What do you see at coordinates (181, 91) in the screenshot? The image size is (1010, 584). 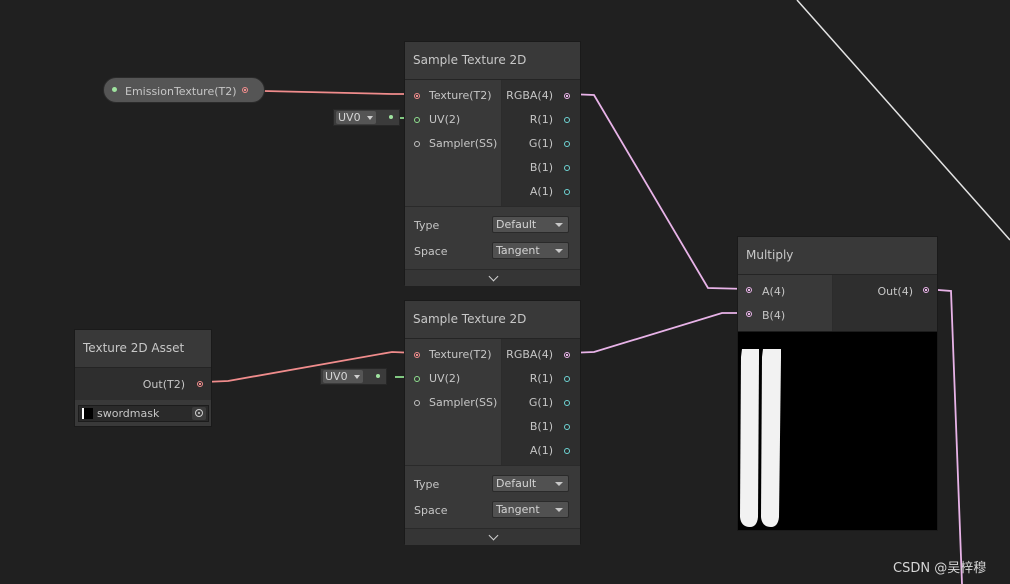 I see `property-label: EmissionTexture(T2)` at bounding box center [181, 91].